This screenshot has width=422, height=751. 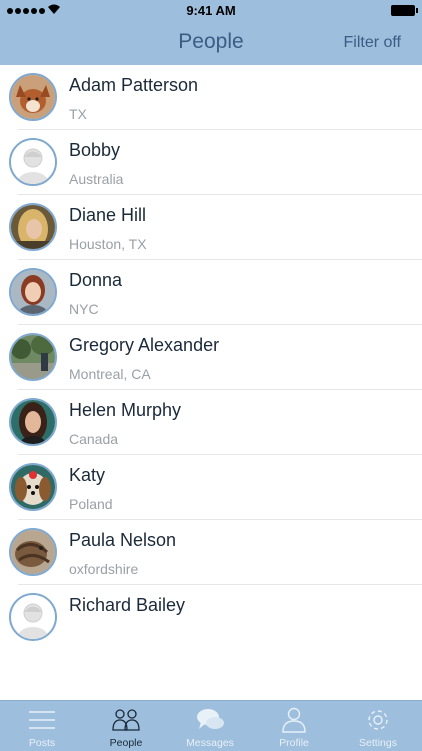 What do you see at coordinates (294, 743) in the screenshot?
I see `tab-label: Profile` at bounding box center [294, 743].